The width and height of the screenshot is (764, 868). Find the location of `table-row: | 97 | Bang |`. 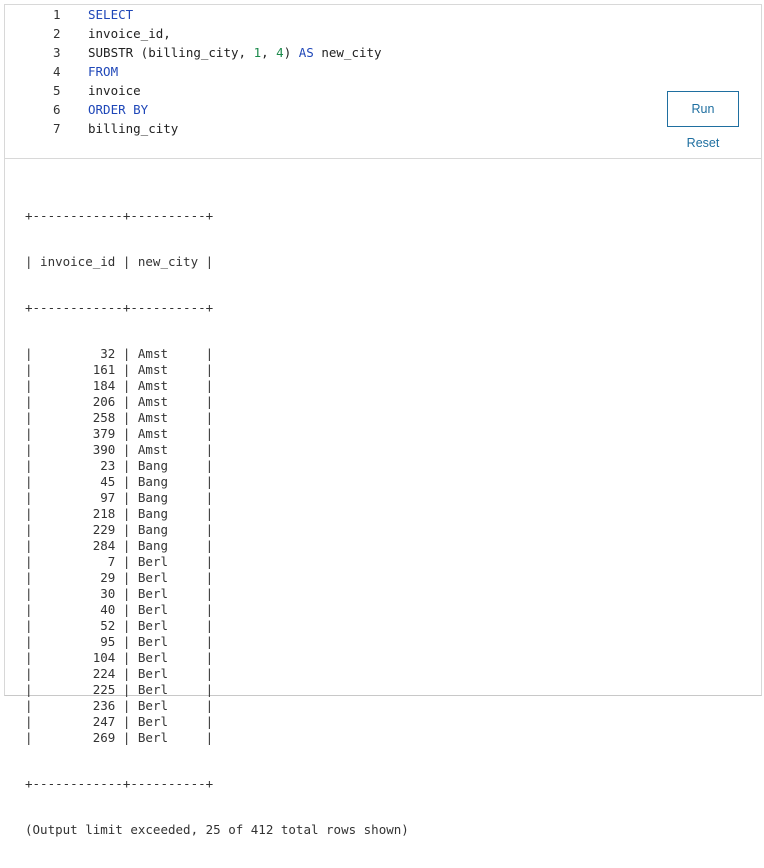

table-row: | 97 | Bang | is located at coordinates (119, 497).